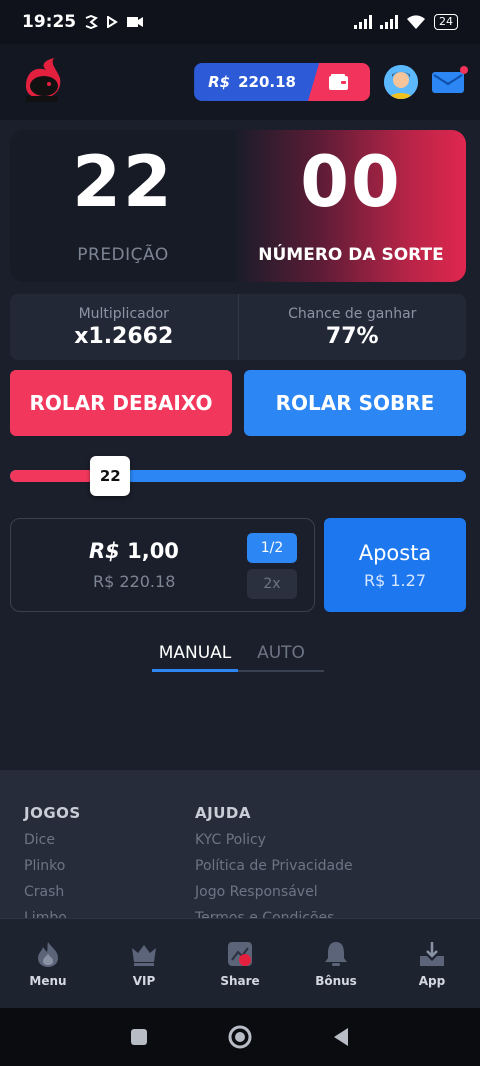 The image size is (480, 1066). I want to click on share-icon, so click(240, 953).